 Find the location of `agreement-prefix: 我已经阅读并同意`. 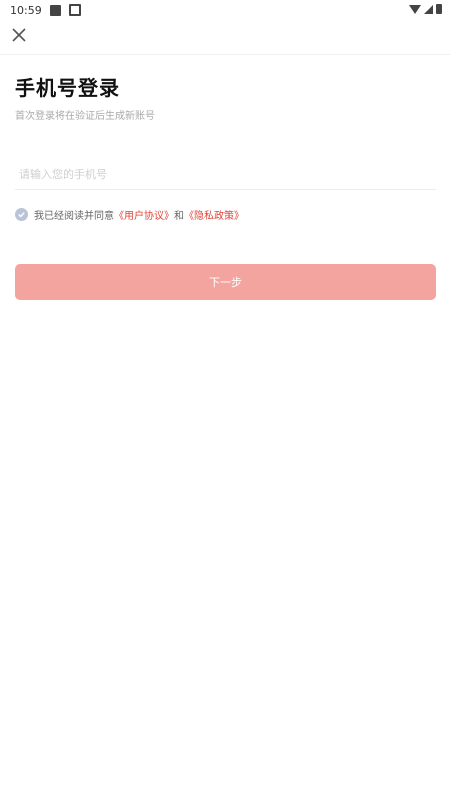

agreement-prefix: 我已经阅读并同意 is located at coordinates (74, 216).